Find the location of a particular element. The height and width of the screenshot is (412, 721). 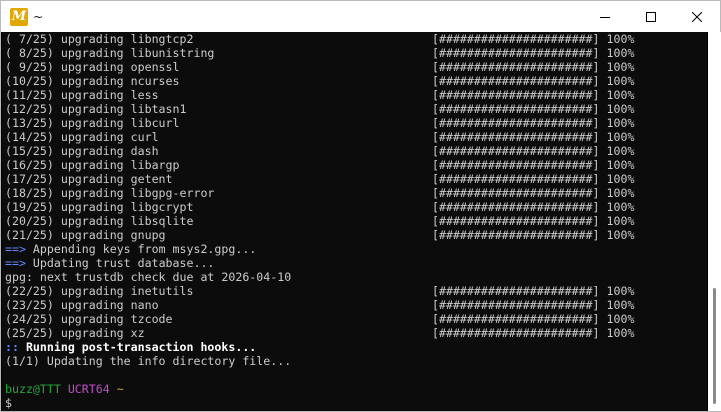

upgrade-line: ( 9/25) upgrading openssl is located at coordinates (92, 67).